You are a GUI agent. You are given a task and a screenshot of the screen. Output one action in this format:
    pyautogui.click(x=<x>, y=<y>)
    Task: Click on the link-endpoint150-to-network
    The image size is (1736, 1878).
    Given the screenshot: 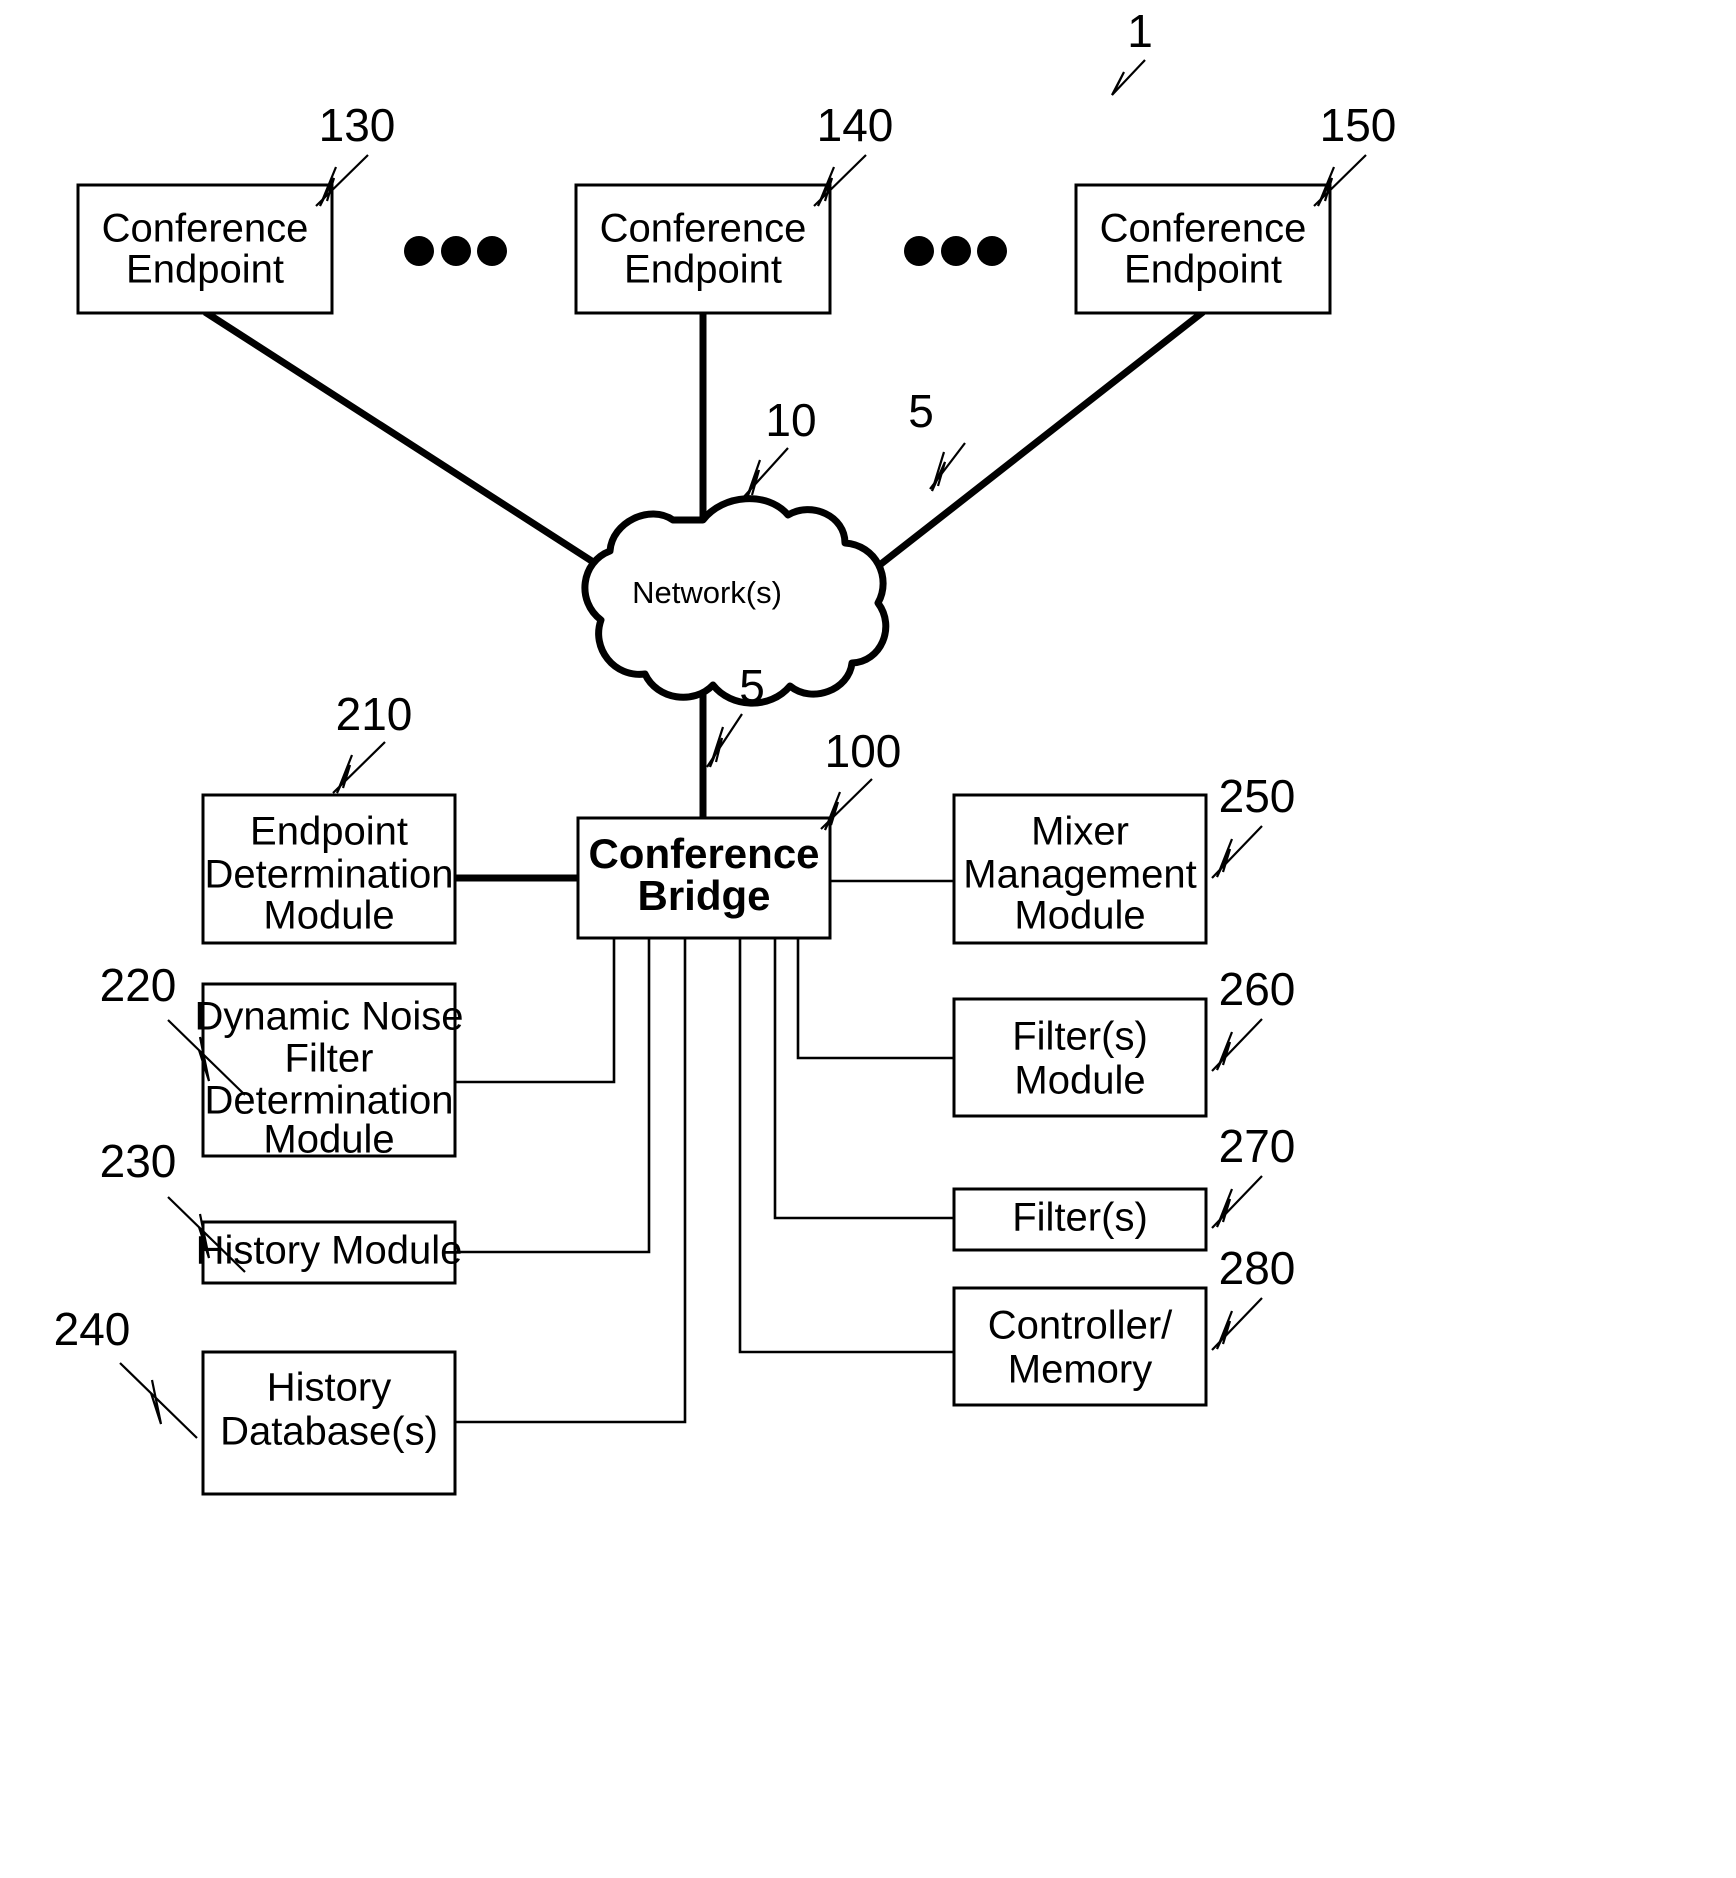 What is the action you would take?
    pyautogui.click(x=1019, y=456)
    